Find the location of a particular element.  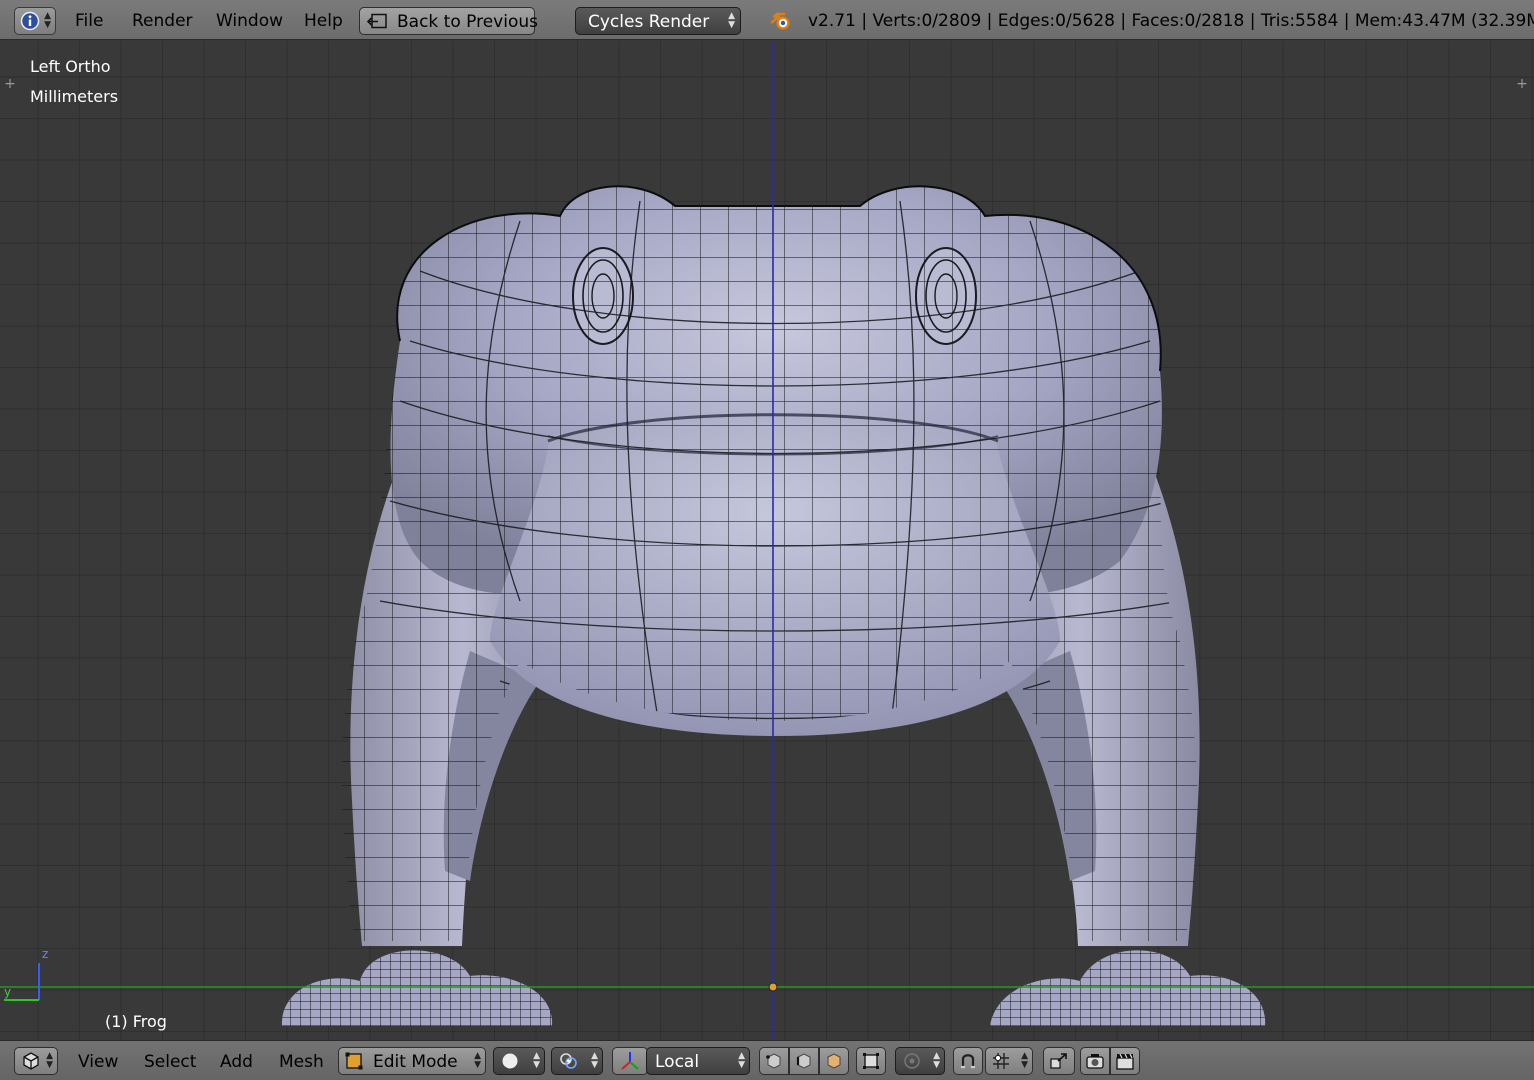

snap-element-select: ▲ ▼ is located at coordinates (1009, 1061).